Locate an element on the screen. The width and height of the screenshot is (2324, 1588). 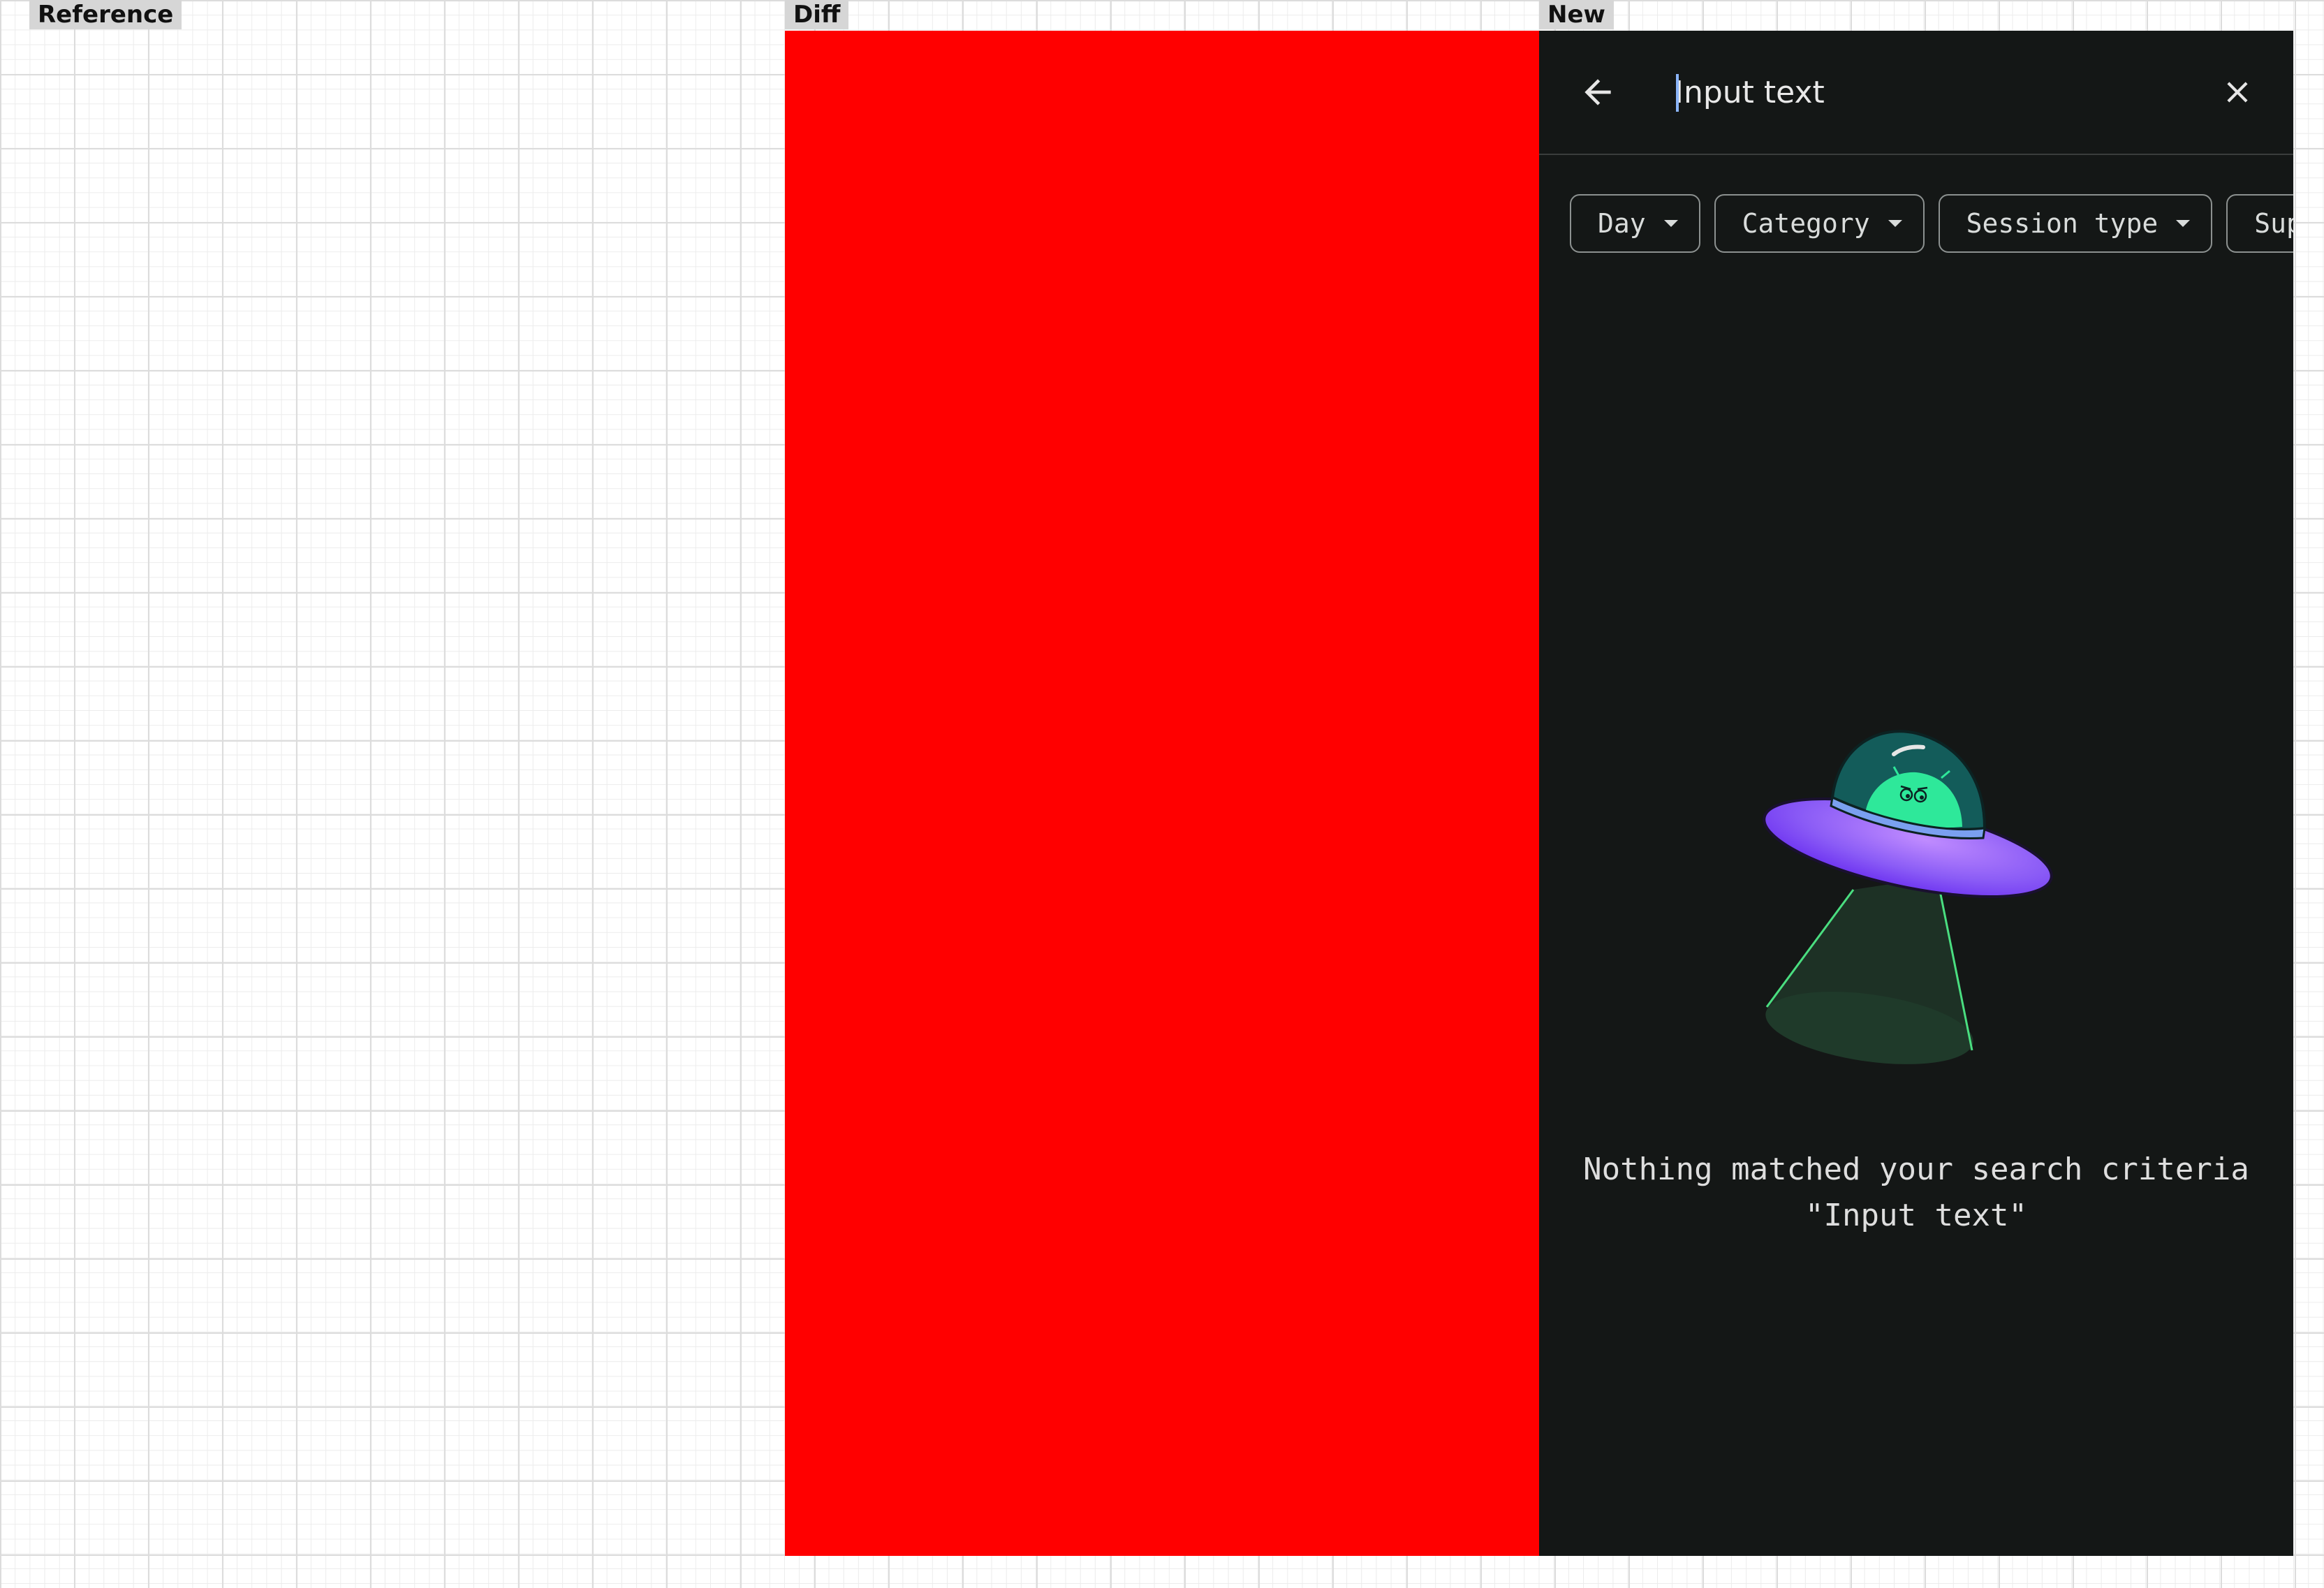
new-panel-label: New is located at coordinates (1576, 15).